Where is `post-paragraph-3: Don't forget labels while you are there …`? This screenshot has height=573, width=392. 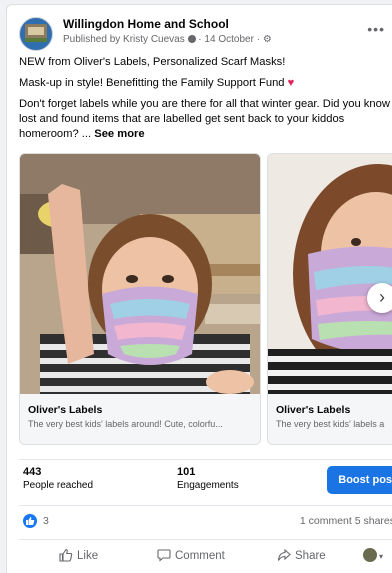 post-paragraph-3: Don't forget labels while you are there … is located at coordinates (204, 119).